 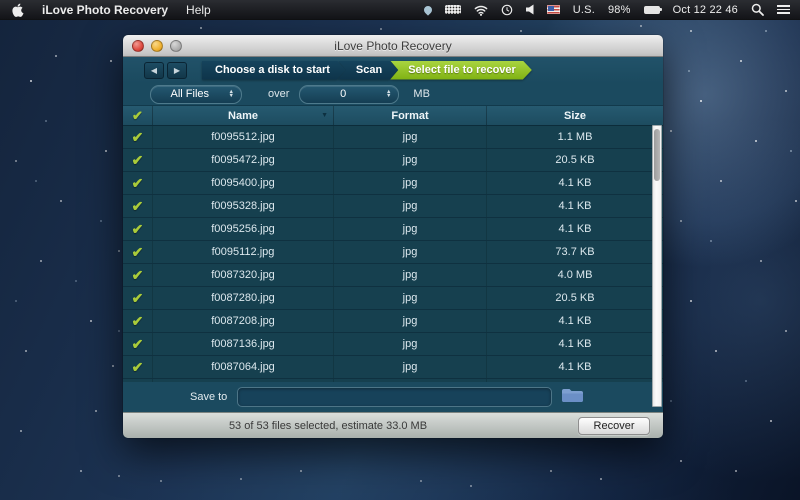 I want to click on file-name: f0095328.jpg, so click(x=243, y=206).